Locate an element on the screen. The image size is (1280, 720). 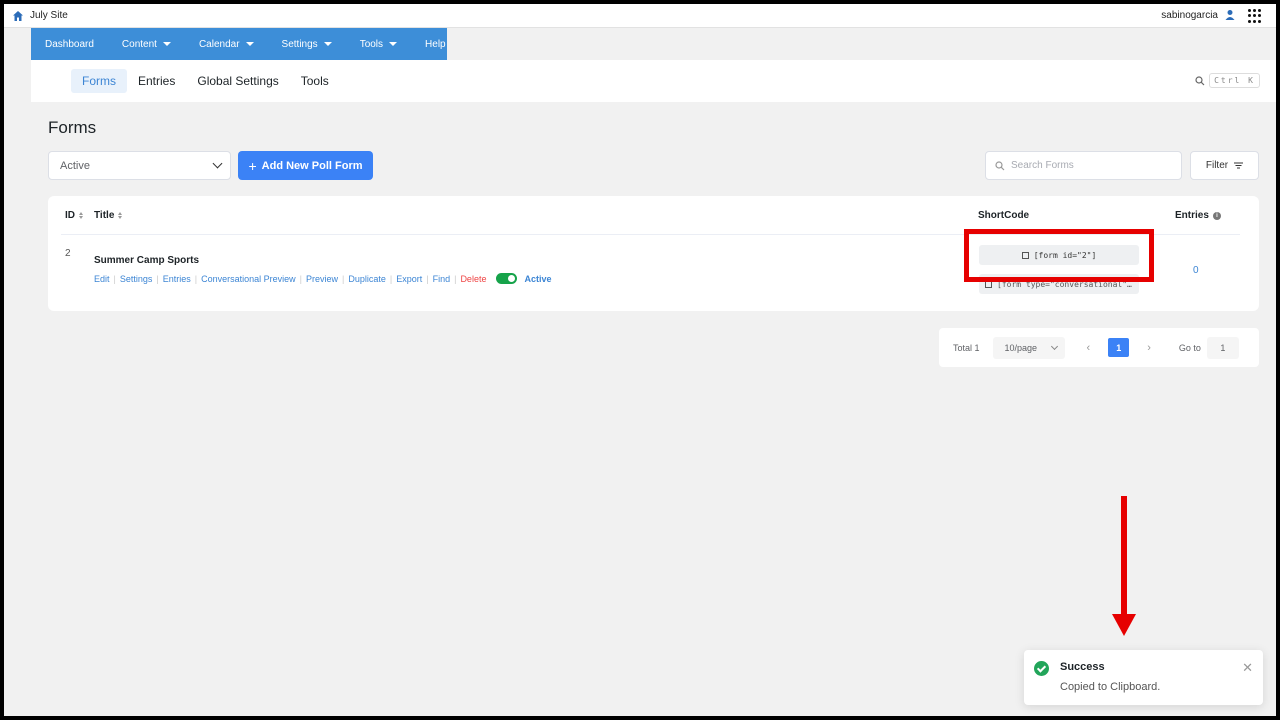
info-icon: i is located at coordinates (1216, 215).